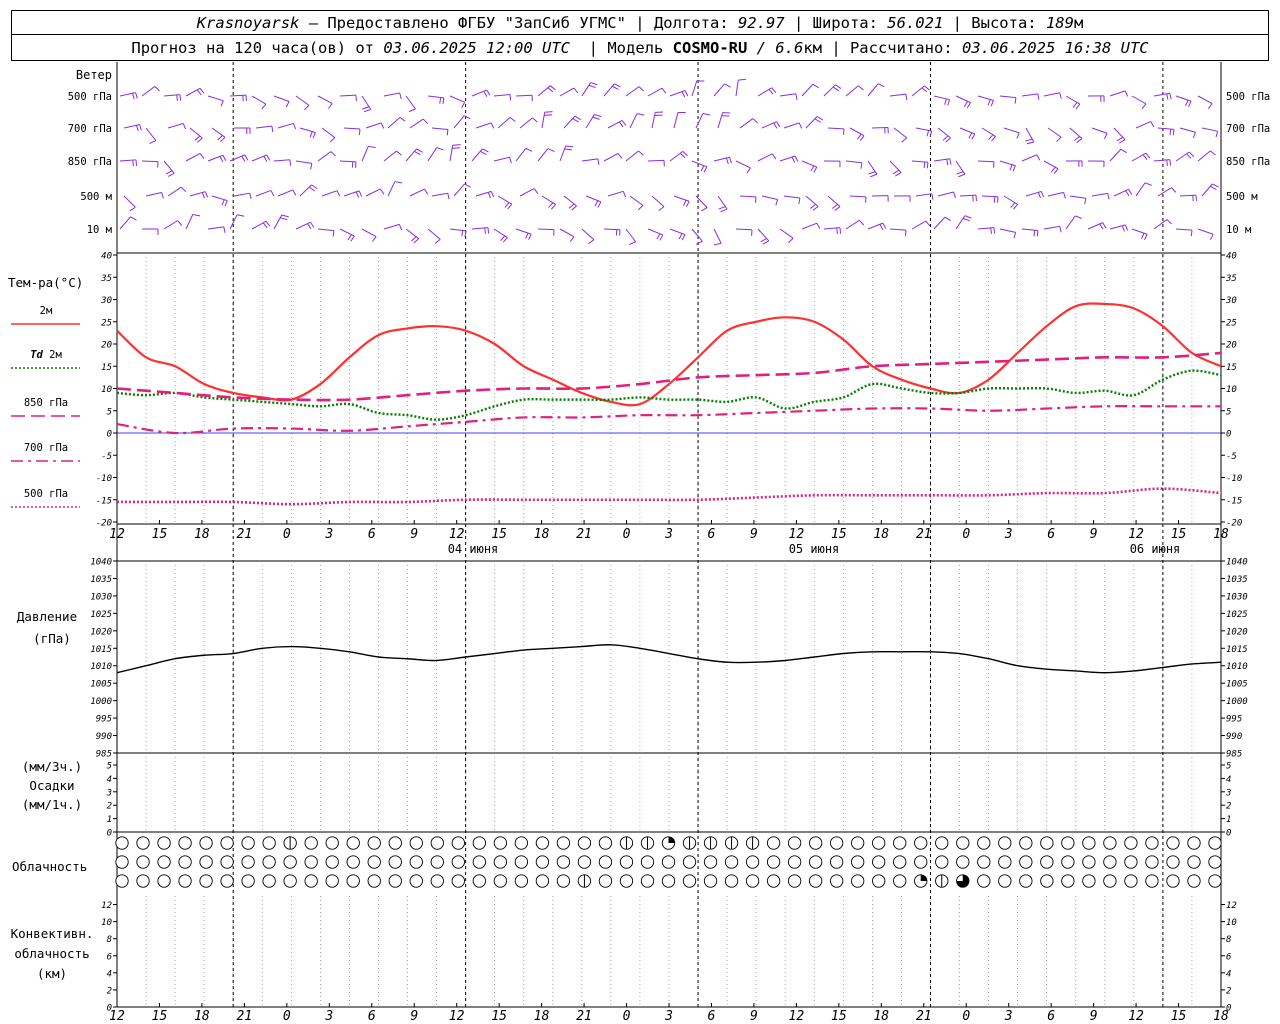  What do you see at coordinates (109, 412) in the screenshot?
I see `temp-axis-tick-label: 5` at bounding box center [109, 412].